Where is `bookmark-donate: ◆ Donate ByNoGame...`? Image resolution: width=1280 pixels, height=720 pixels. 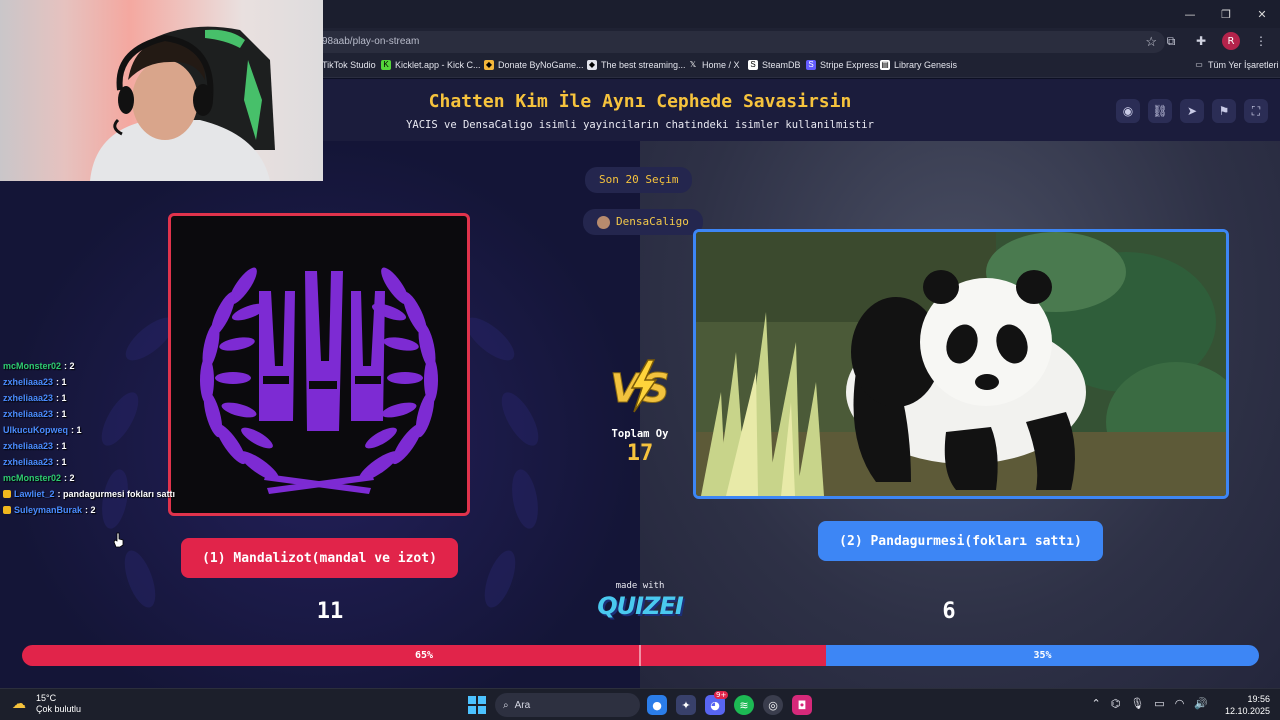 bookmark-donate: ◆ Donate ByNoGame... is located at coordinates (534, 65).